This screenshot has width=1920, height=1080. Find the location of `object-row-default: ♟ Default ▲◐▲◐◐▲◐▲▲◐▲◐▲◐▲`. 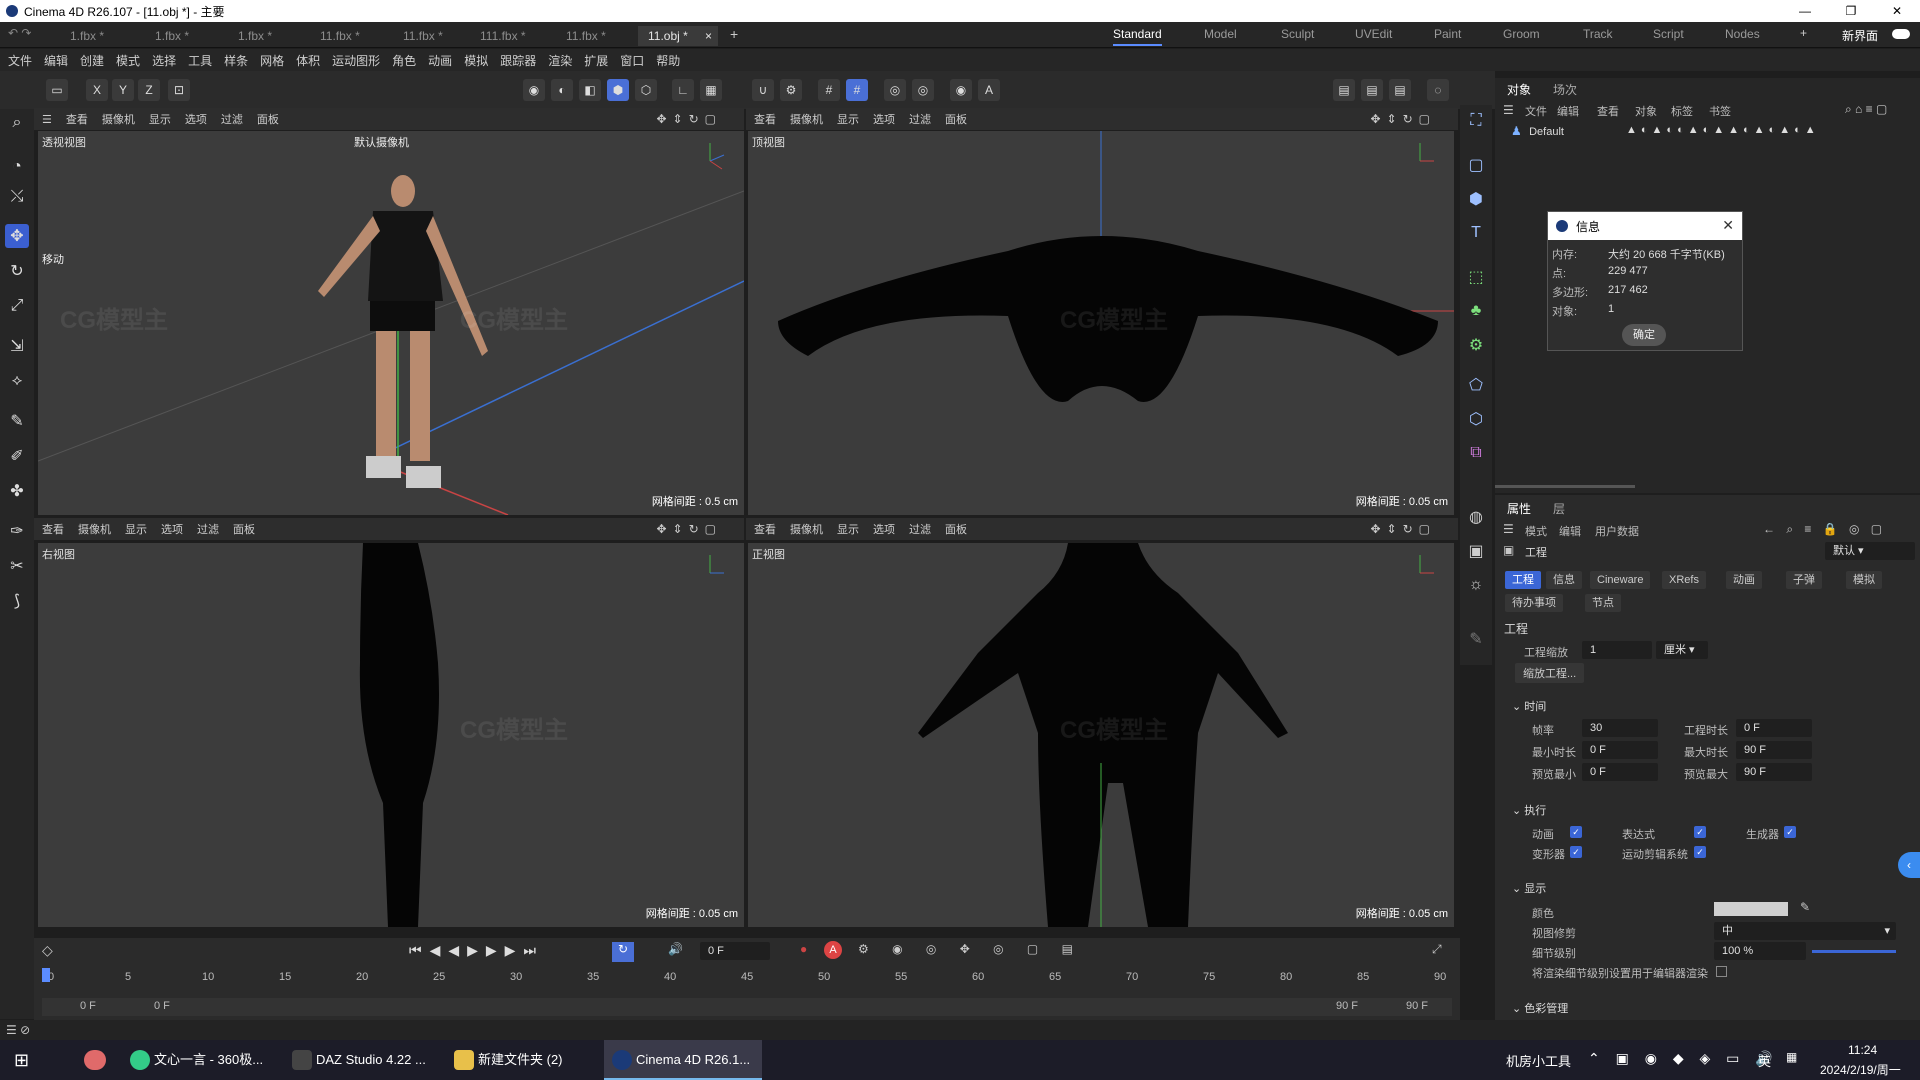

object-row-default: ♟ Default ▲◐▲◐◐▲◐▲▲◐▲◐▲◐▲ is located at coordinates (1711, 132).